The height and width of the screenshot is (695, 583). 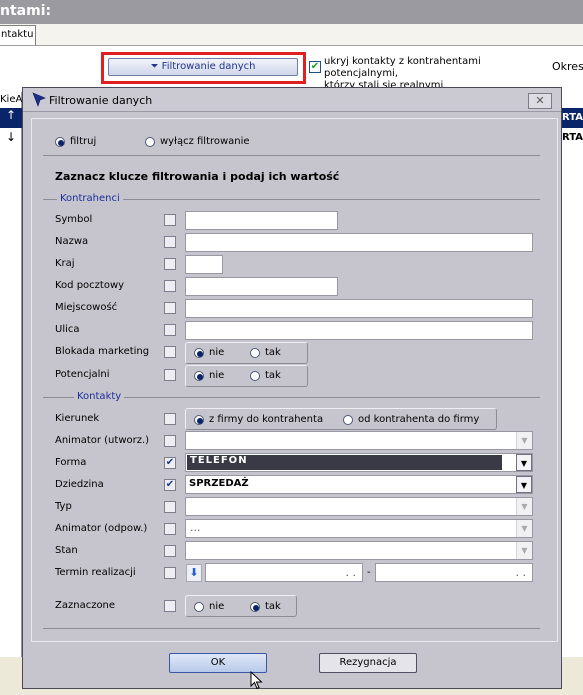 I want to click on termin-from-input: . ., so click(x=284, y=572).